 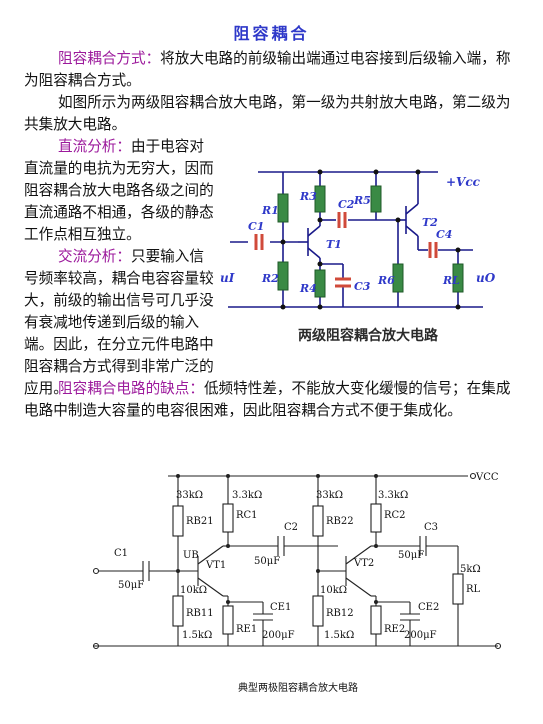 What do you see at coordinates (363, 563) in the screenshot?
I see `vt2-label: VT2` at bounding box center [363, 563].